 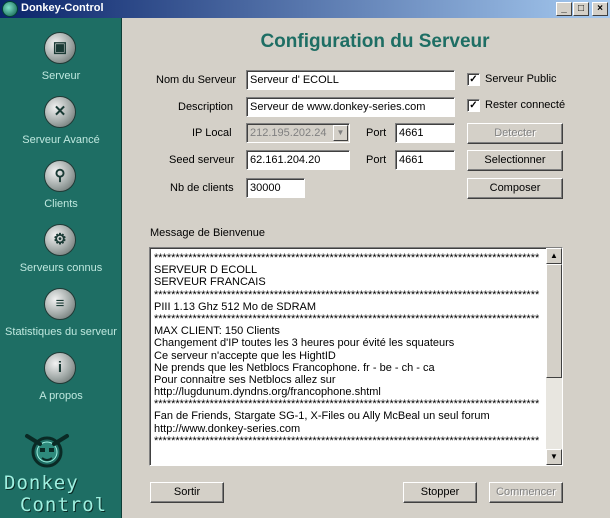 What do you see at coordinates (235, 306) in the screenshot?
I see `message-line: PIII 1.13 Ghz 512 Mo de SDRAM` at bounding box center [235, 306].